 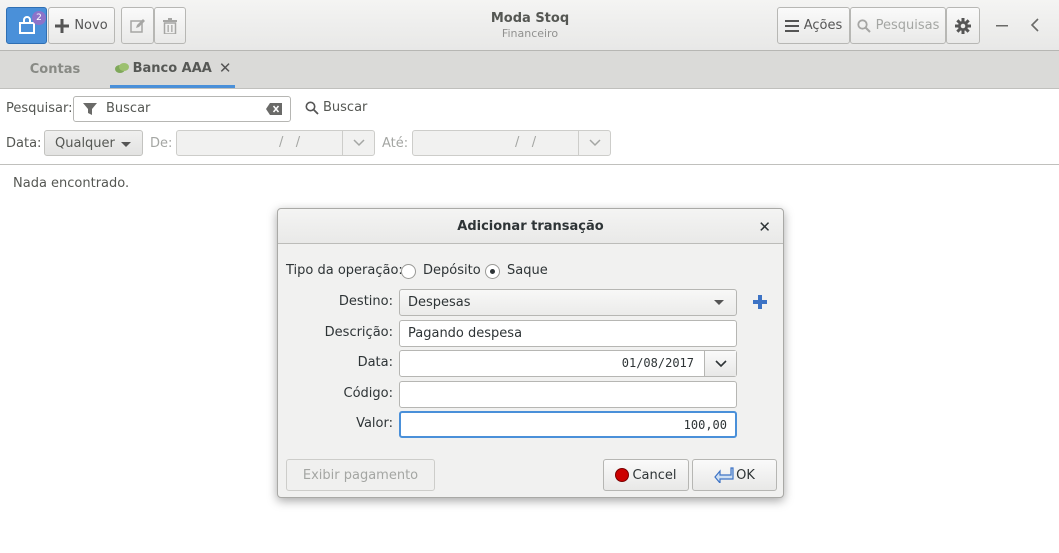 What do you see at coordinates (465, 333) in the screenshot?
I see `description-value: Pagando despesa` at bounding box center [465, 333].